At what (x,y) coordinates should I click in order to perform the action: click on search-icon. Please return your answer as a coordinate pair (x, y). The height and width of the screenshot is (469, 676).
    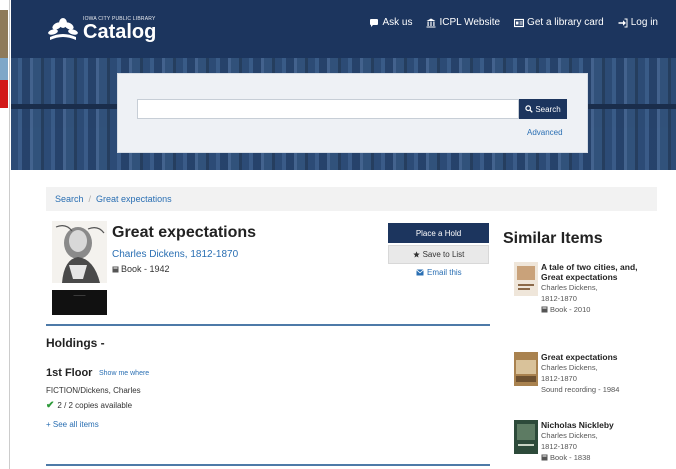
    Looking at the image, I should click on (529, 109).